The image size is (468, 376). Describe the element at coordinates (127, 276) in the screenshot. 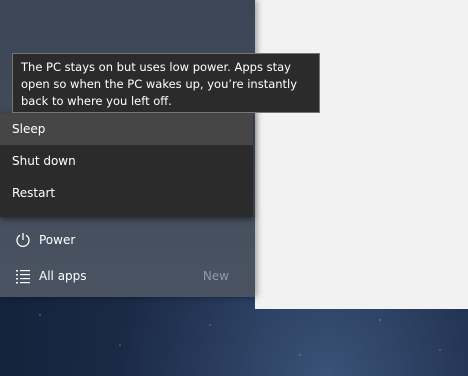

I see `all-apps-button: All apps New` at that location.